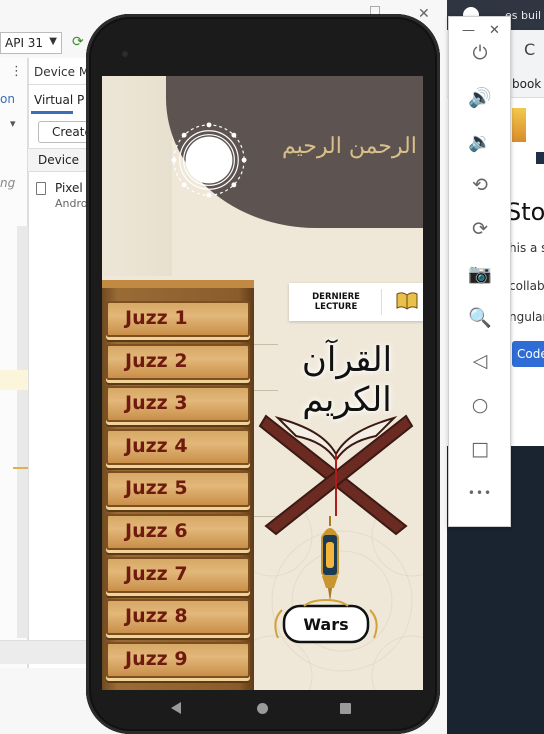 This screenshot has width=544, height=734. What do you see at coordinates (176, 708) in the screenshot?
I see `nav-back-button` at bounding box center [176, 708].